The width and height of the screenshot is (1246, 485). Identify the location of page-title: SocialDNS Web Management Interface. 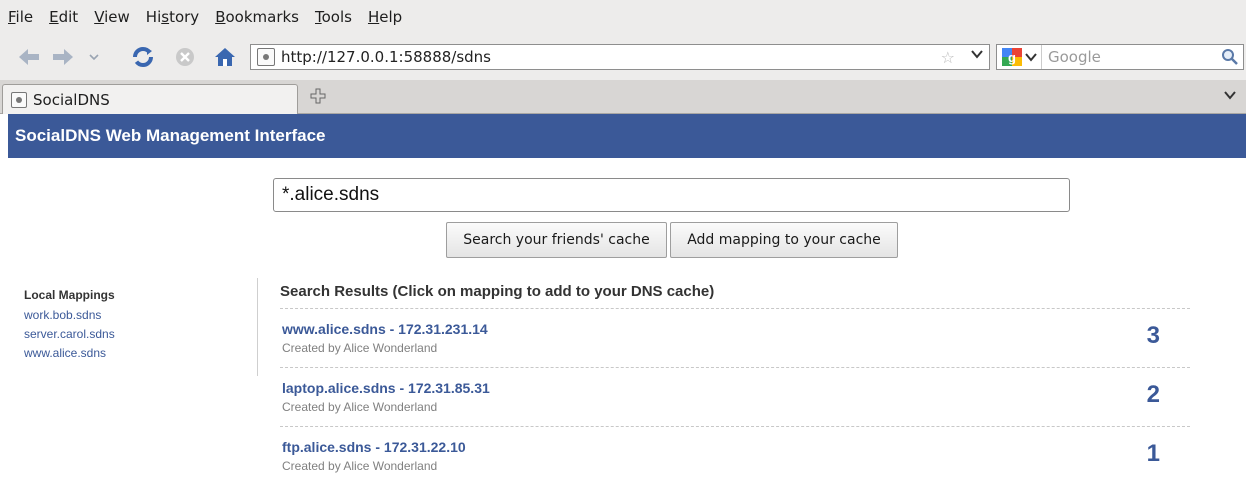
(627, 136).